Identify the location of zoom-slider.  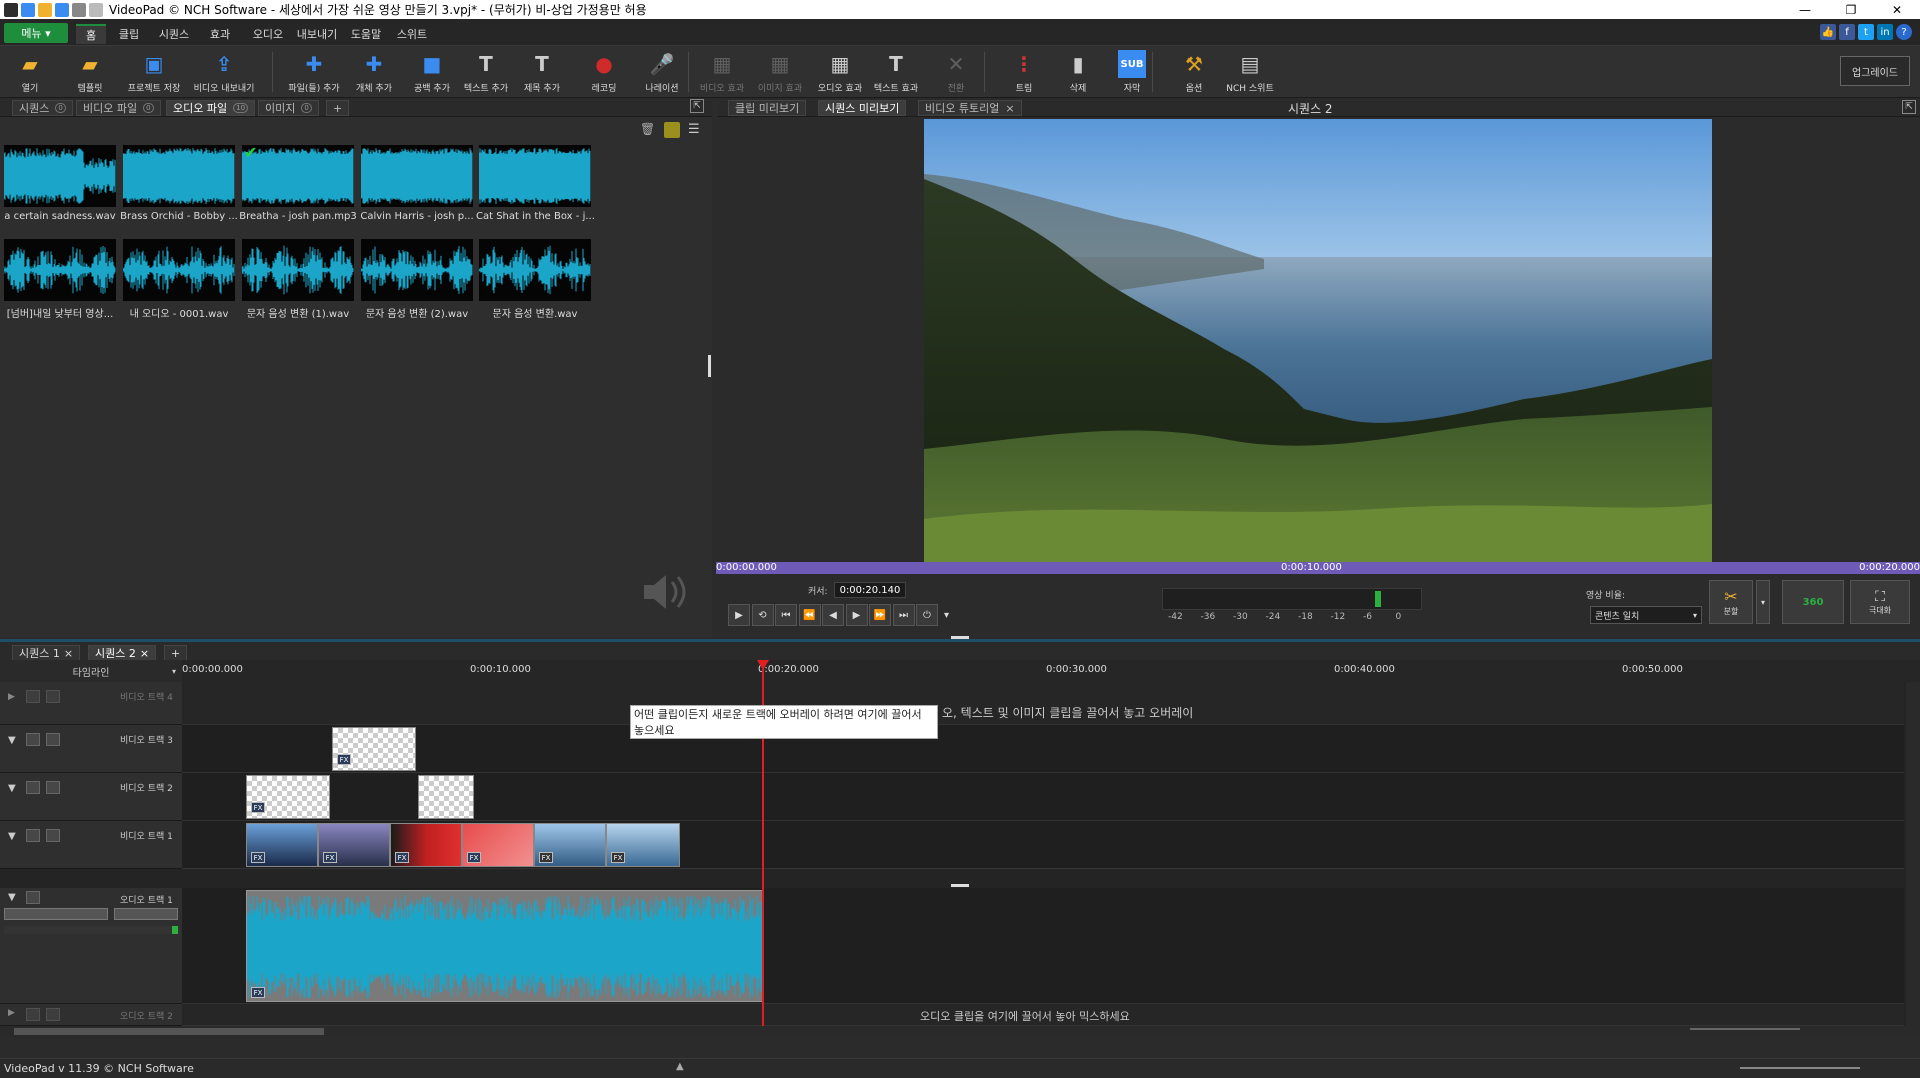
(1745, 1029).